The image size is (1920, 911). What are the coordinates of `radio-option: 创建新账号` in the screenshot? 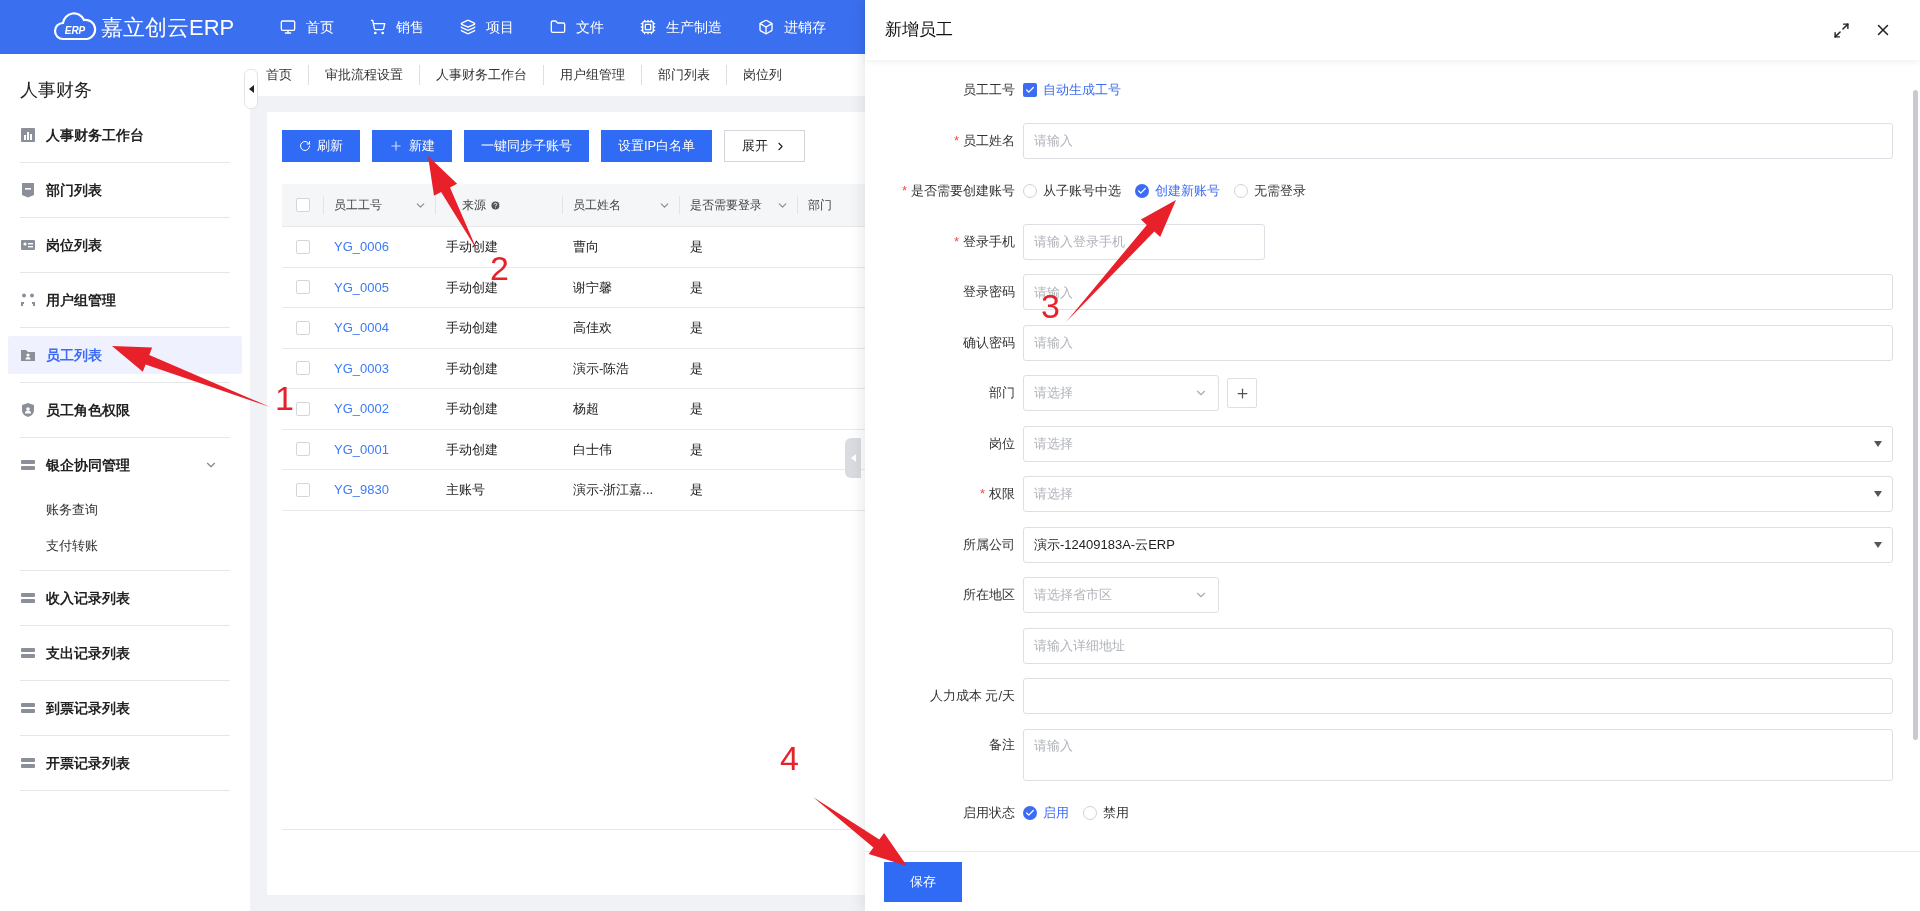 It's located at (1177, 191).